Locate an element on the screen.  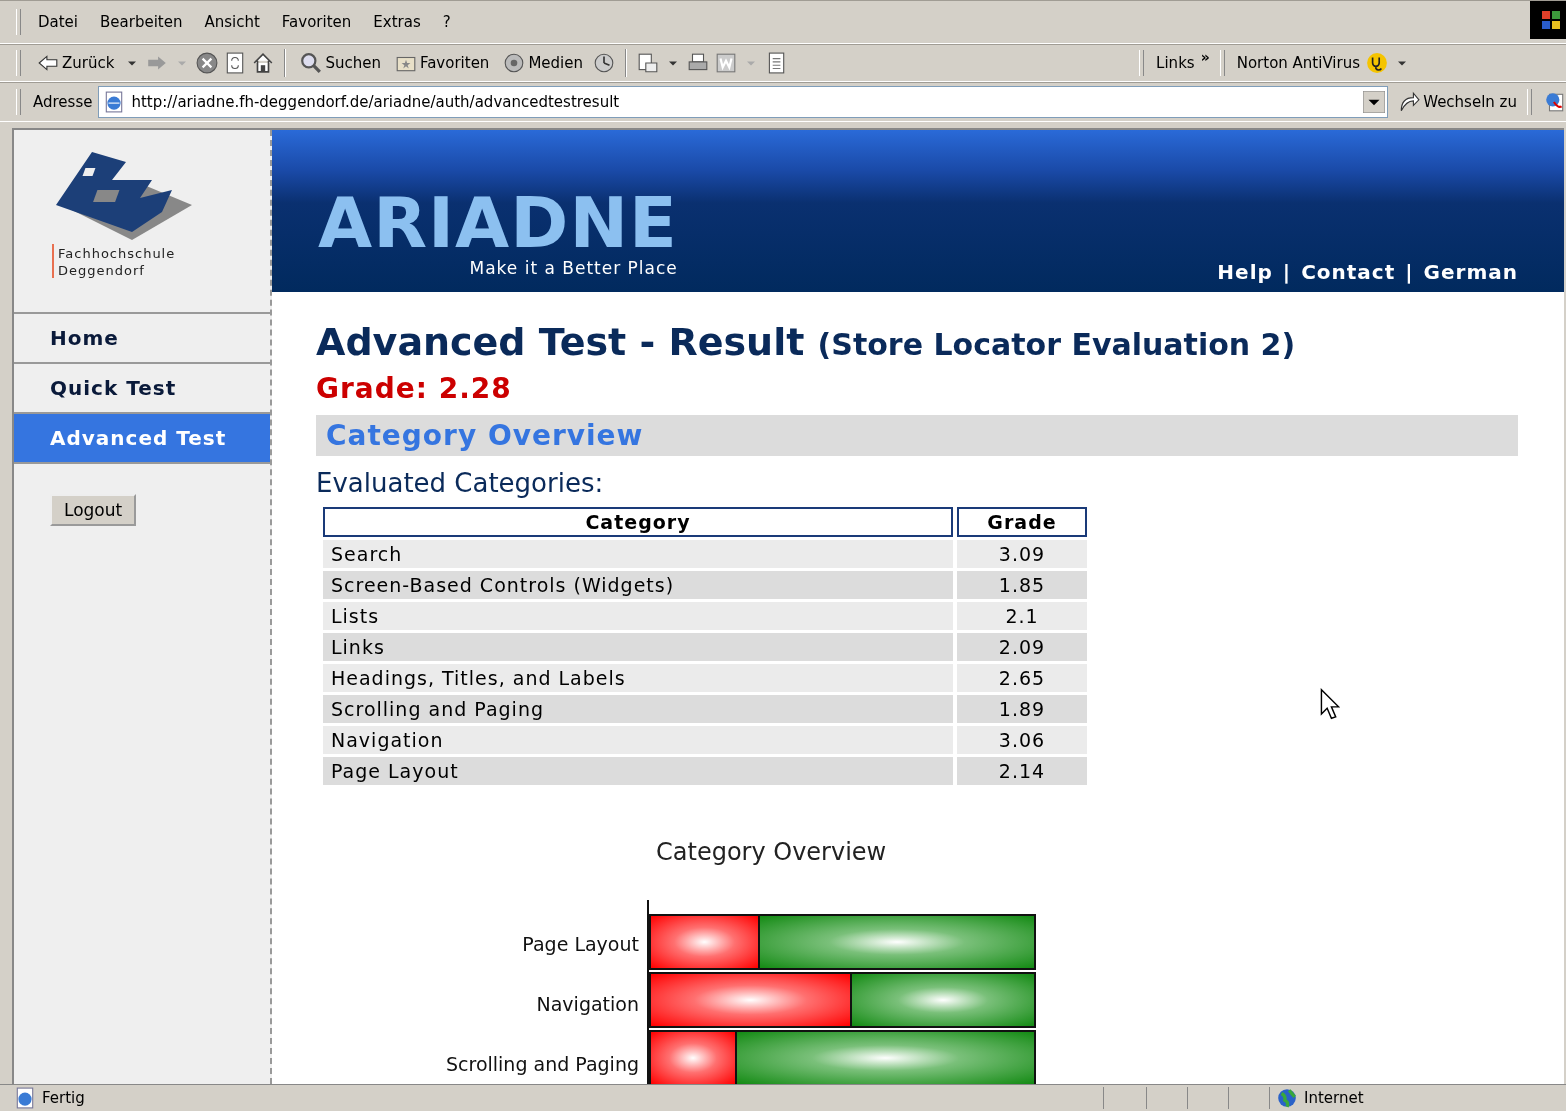
media-button: Medien is located at coordinates (543, 63).